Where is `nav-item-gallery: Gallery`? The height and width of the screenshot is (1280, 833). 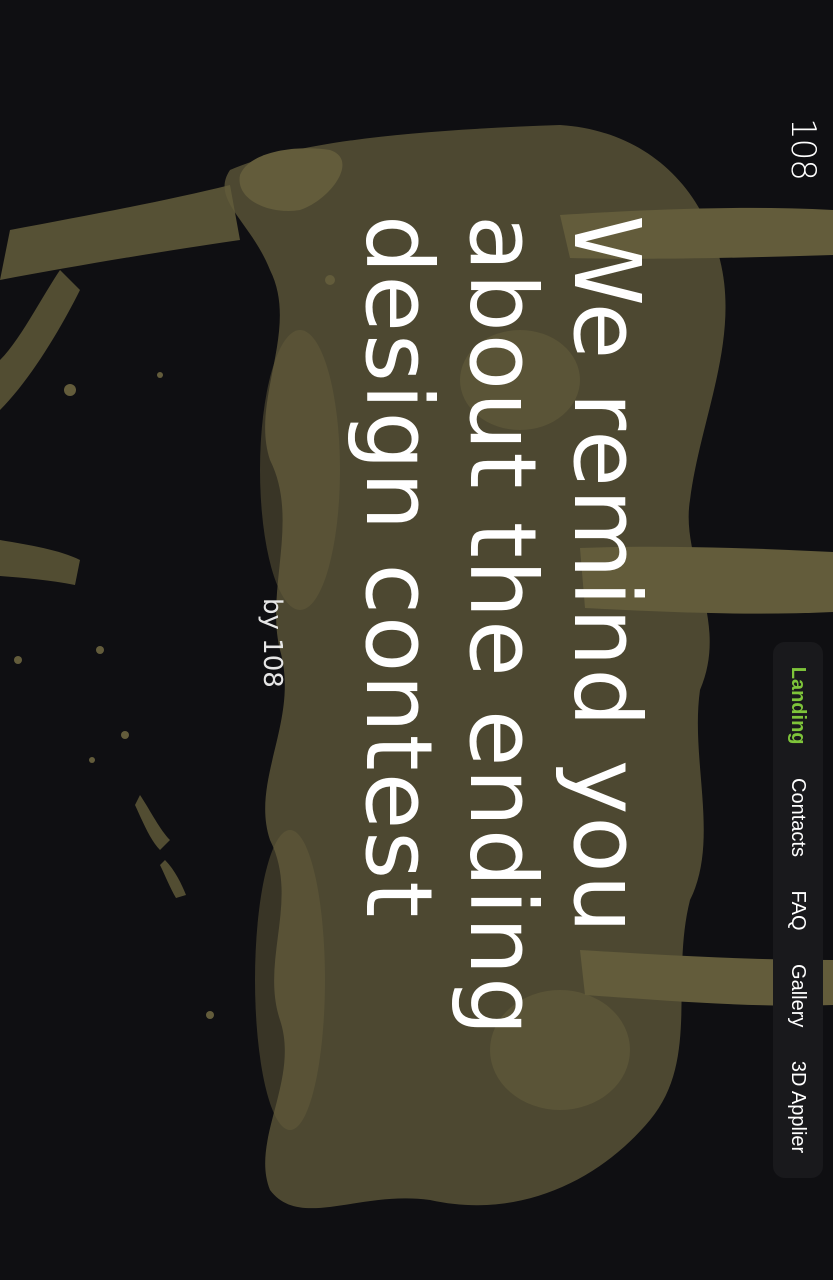 nav-item-gallery: Gallery is located at coordinates (798, 995).